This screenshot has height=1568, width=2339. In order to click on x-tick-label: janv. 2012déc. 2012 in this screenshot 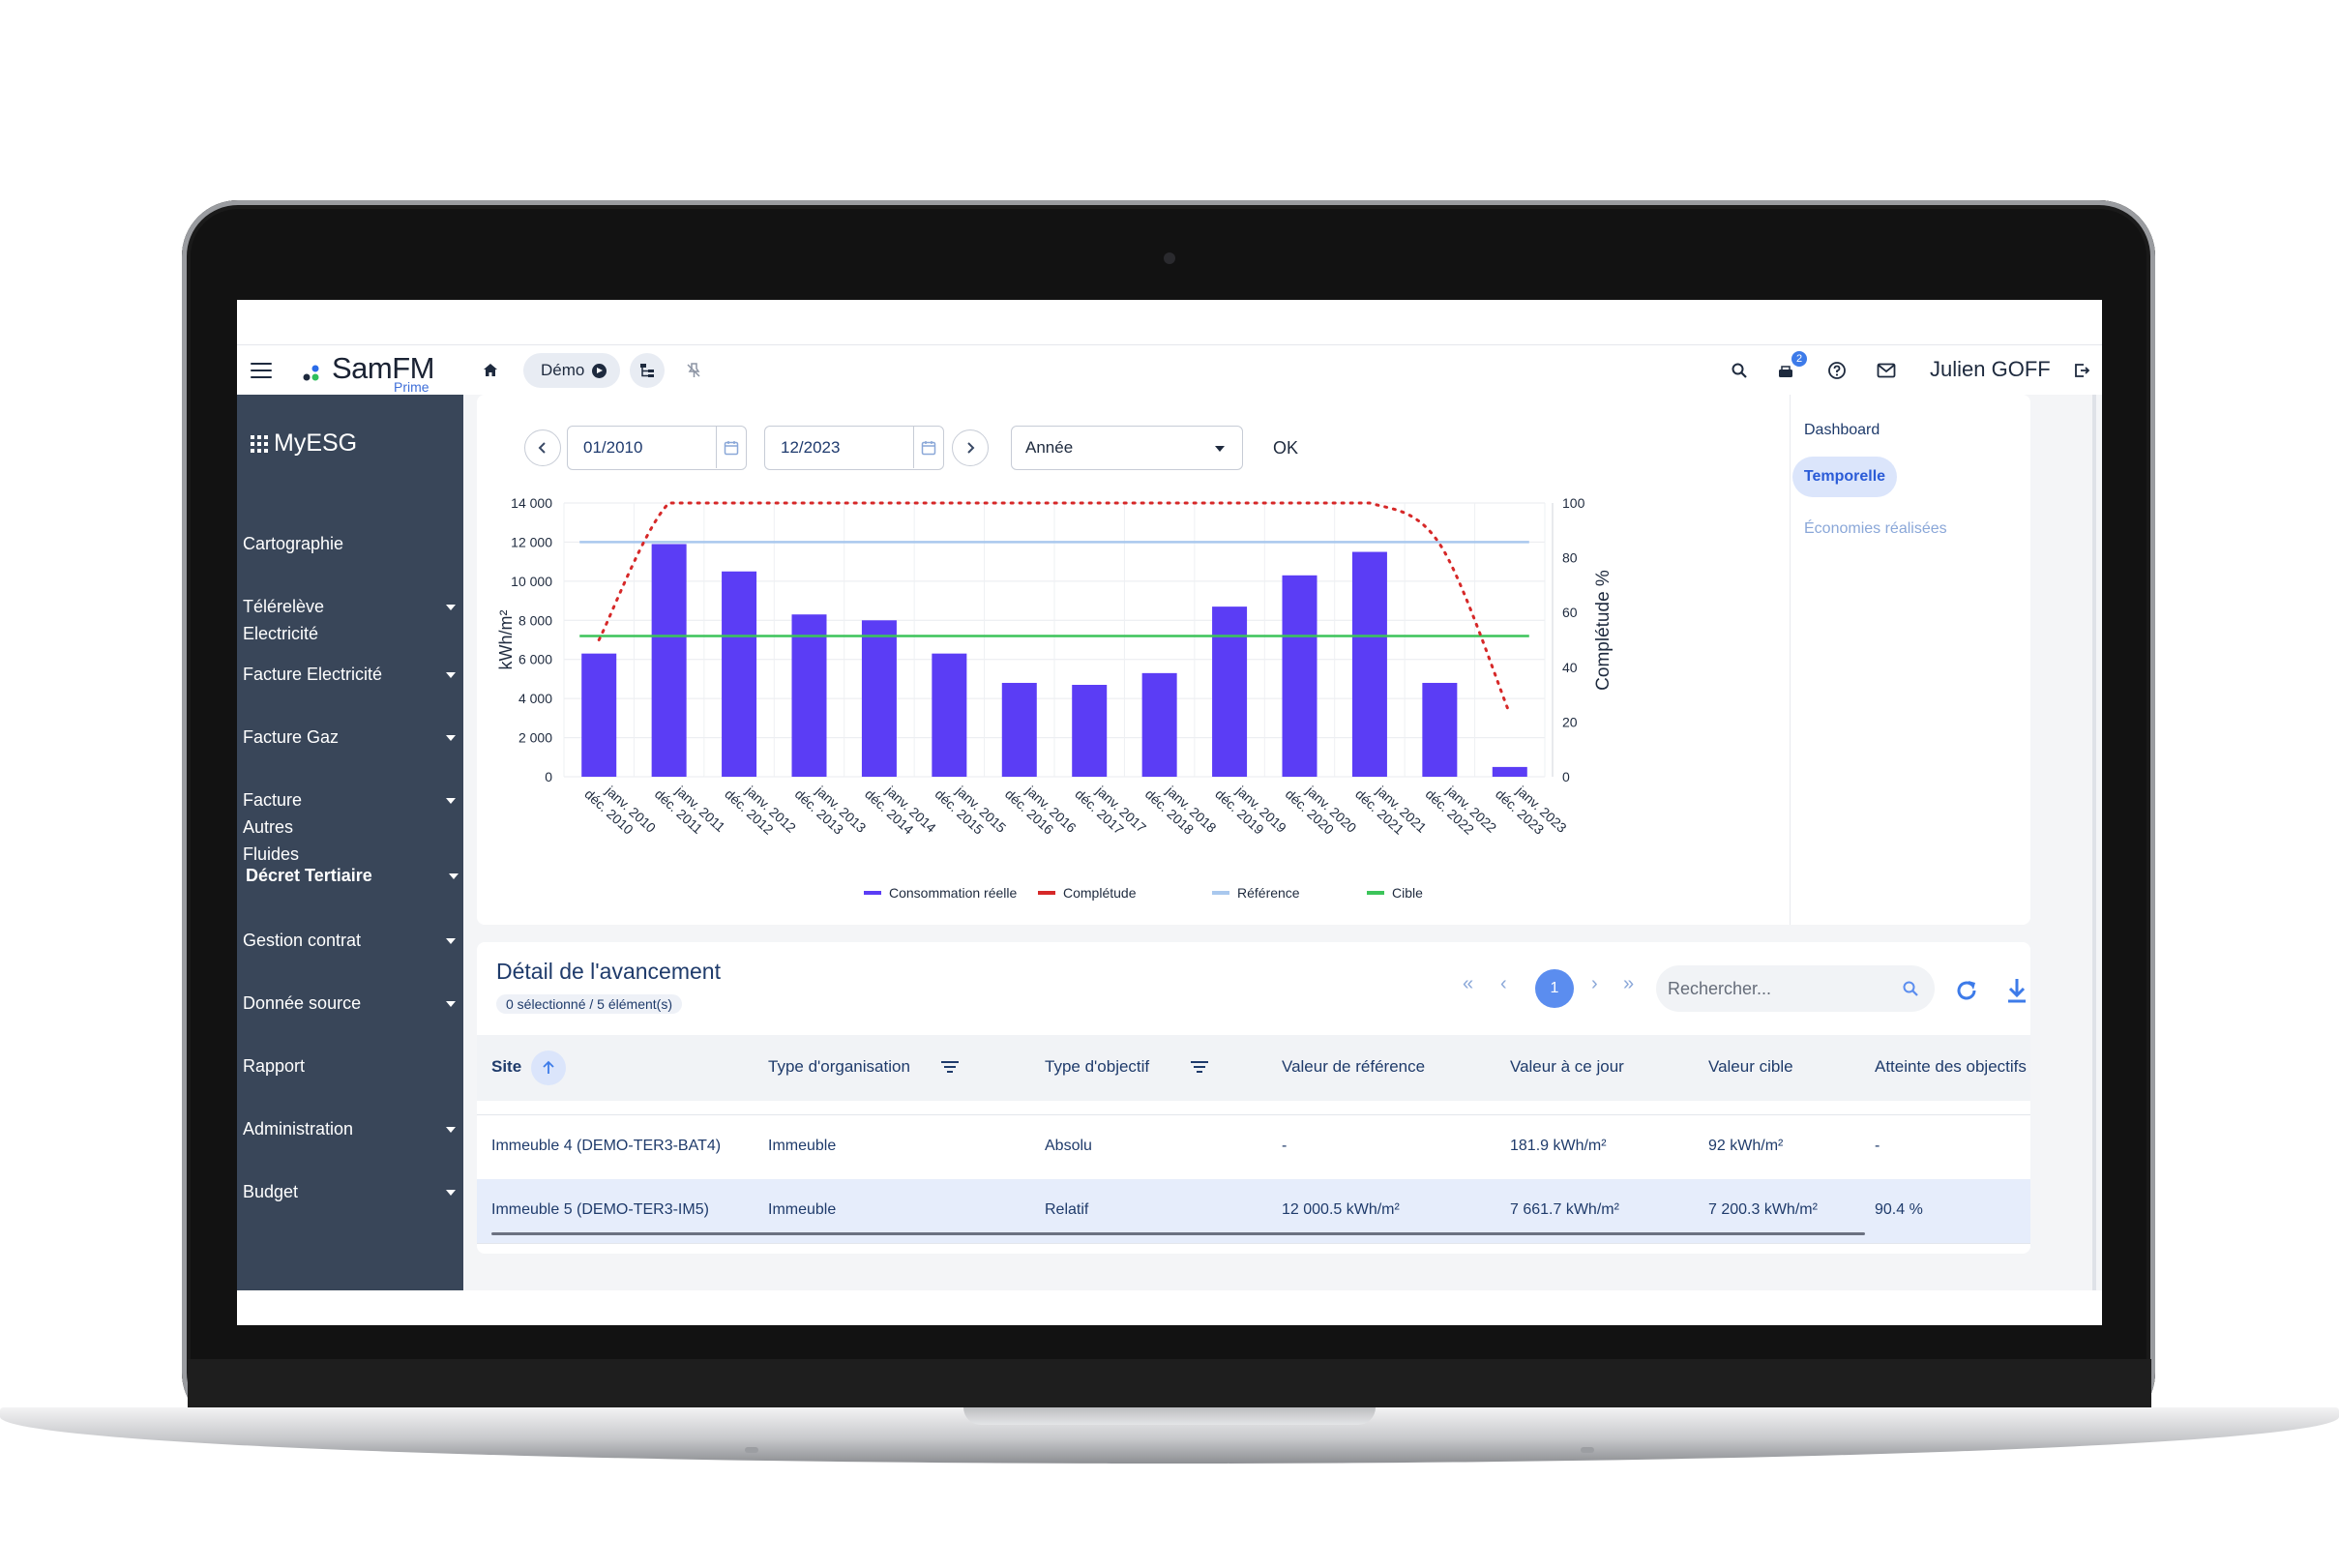, I will do `click(761, 811)`.